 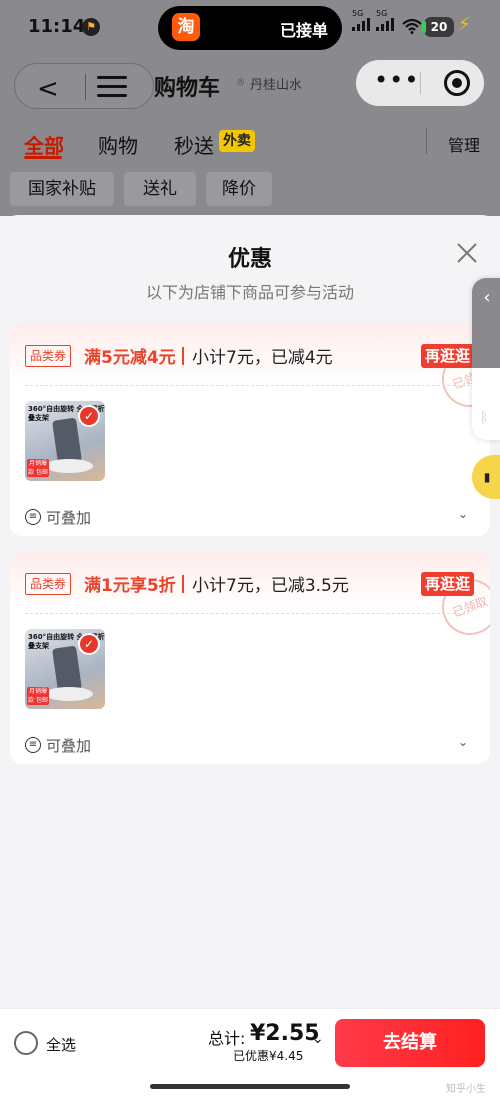 I want to click on sheet-subtitle: 以下为店铺下商品可参与活动, so click(x=249, y=292).